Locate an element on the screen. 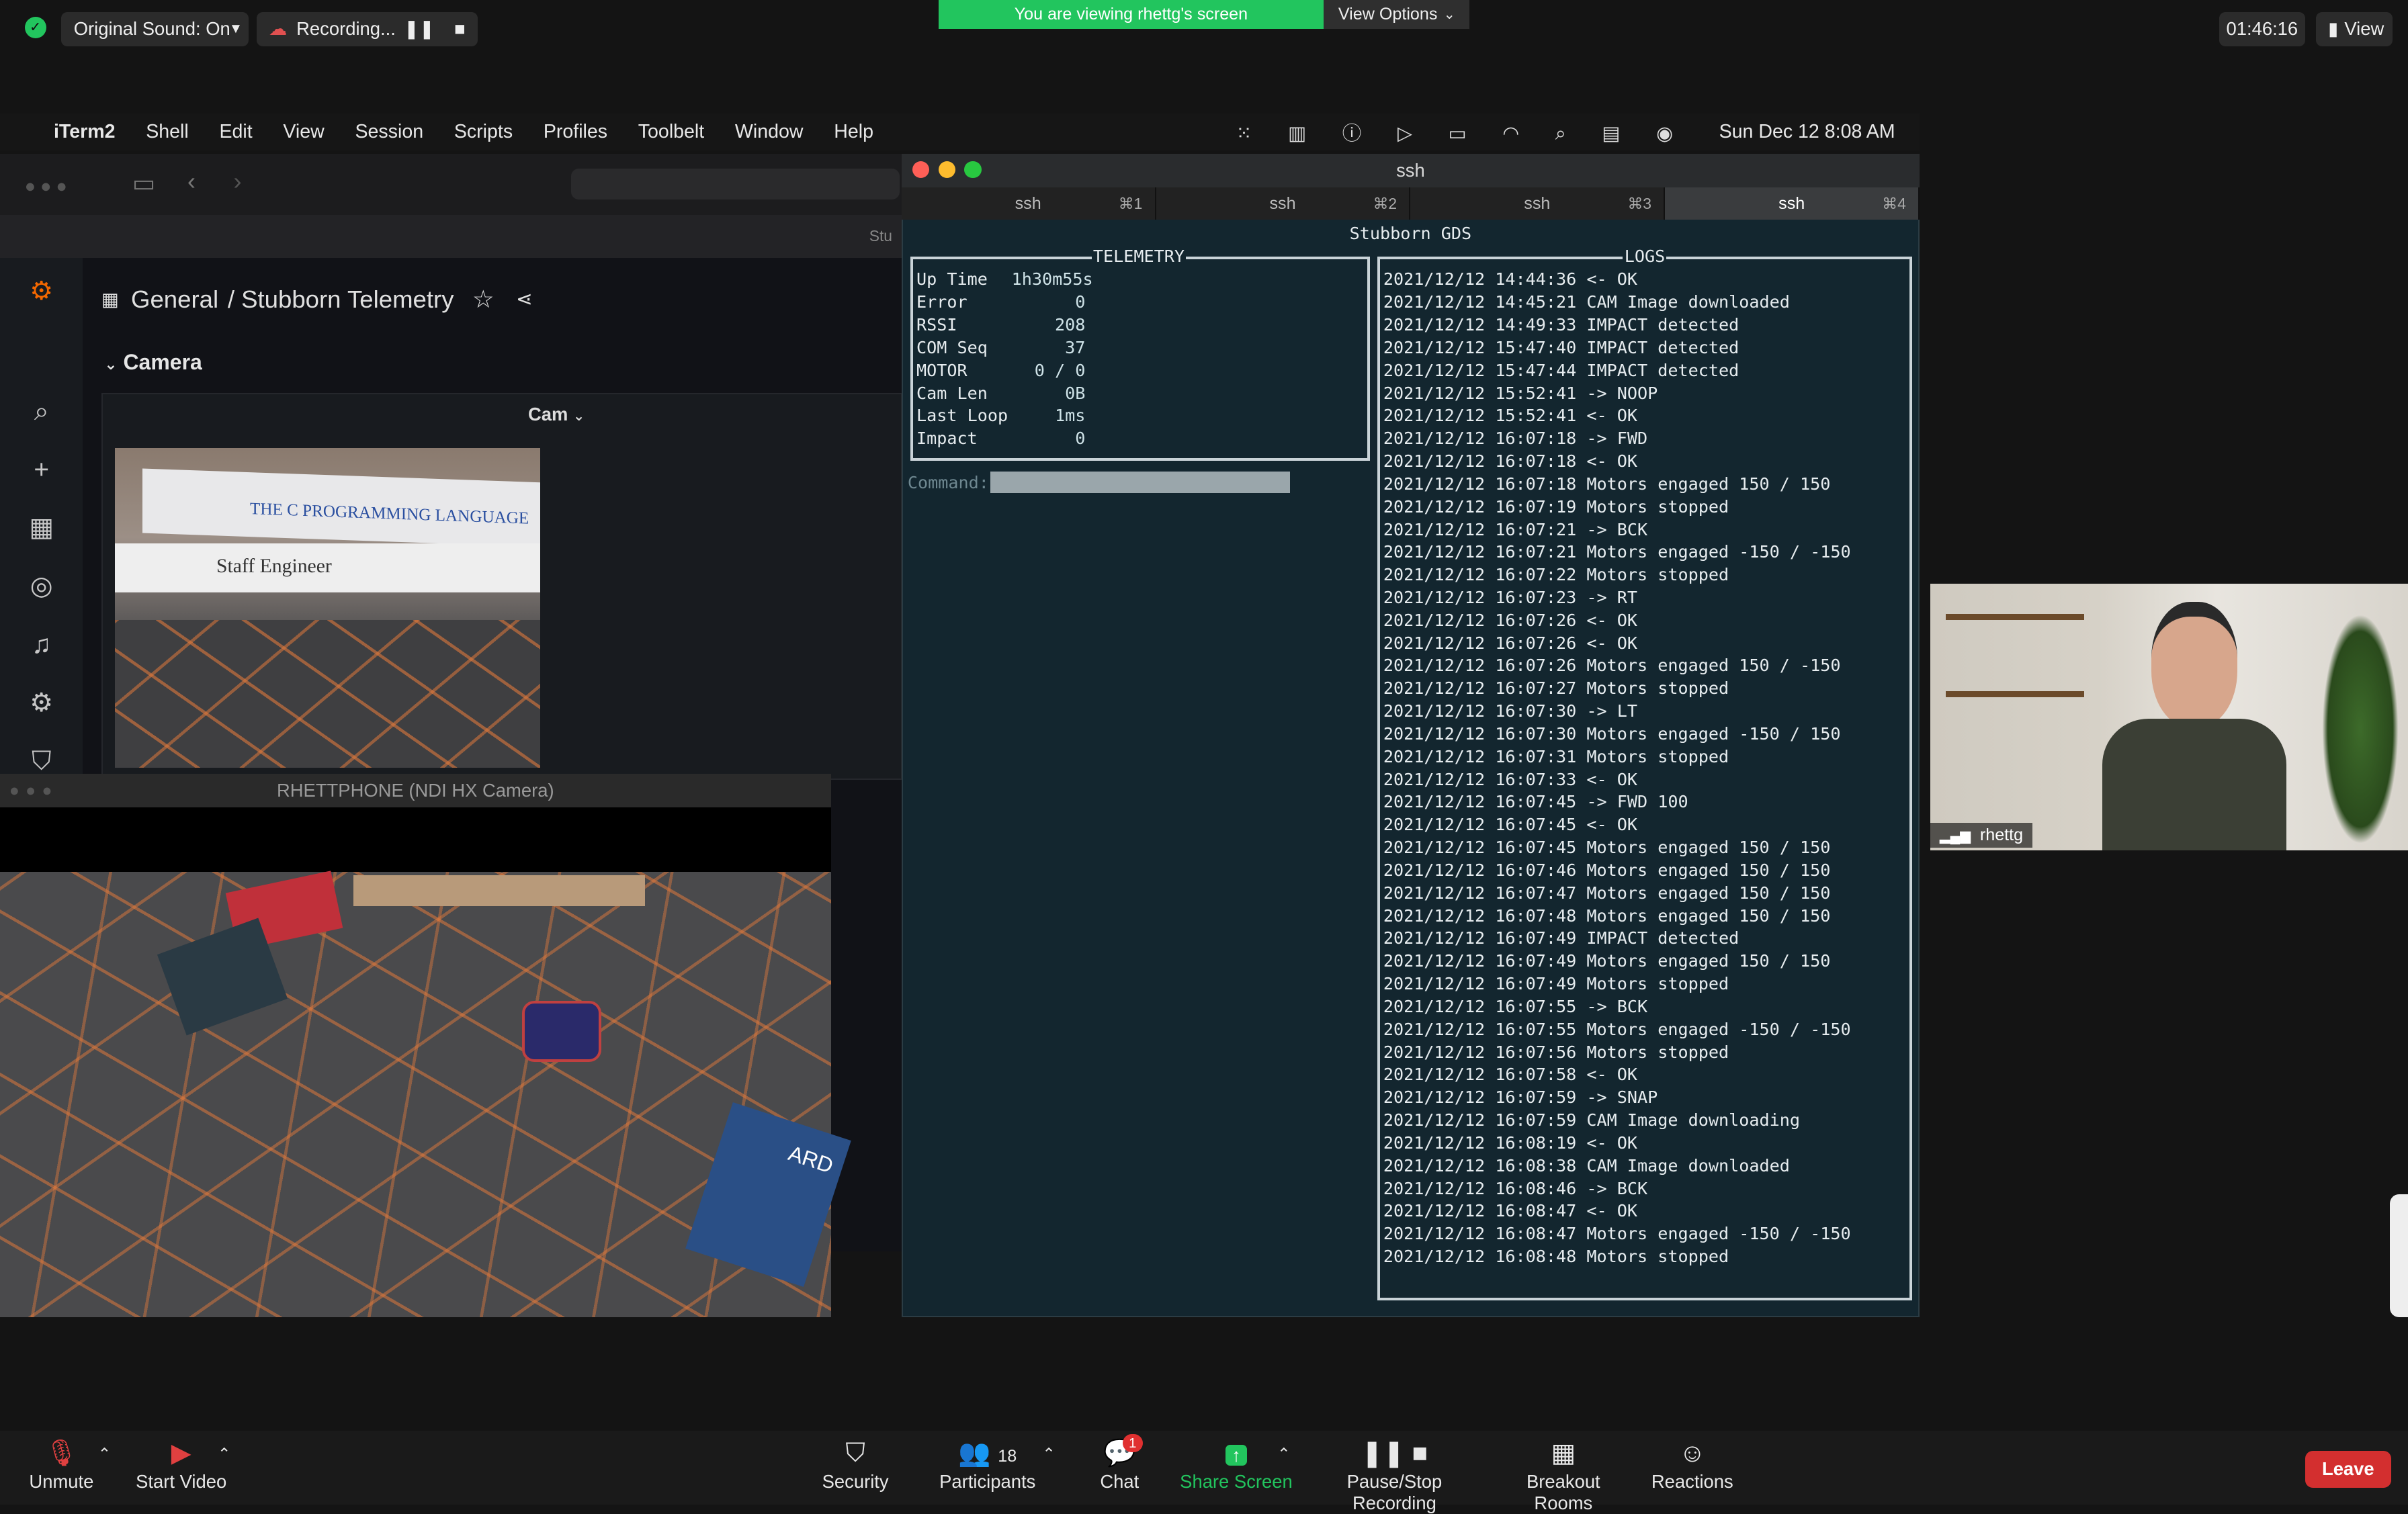 This screenshot has height=1514, width=2408. grafana-logo-icon: ⚙ is located at coordinates (41, 291).